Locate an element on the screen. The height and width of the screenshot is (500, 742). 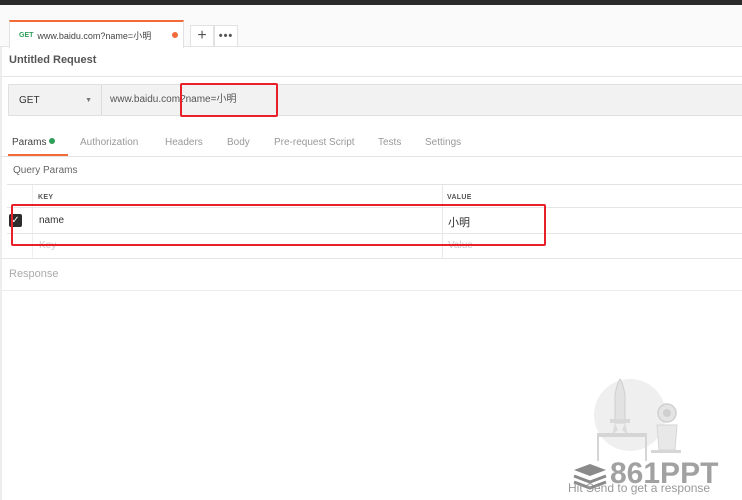
params-active-dot-icon is located at coordinates (52, 141).